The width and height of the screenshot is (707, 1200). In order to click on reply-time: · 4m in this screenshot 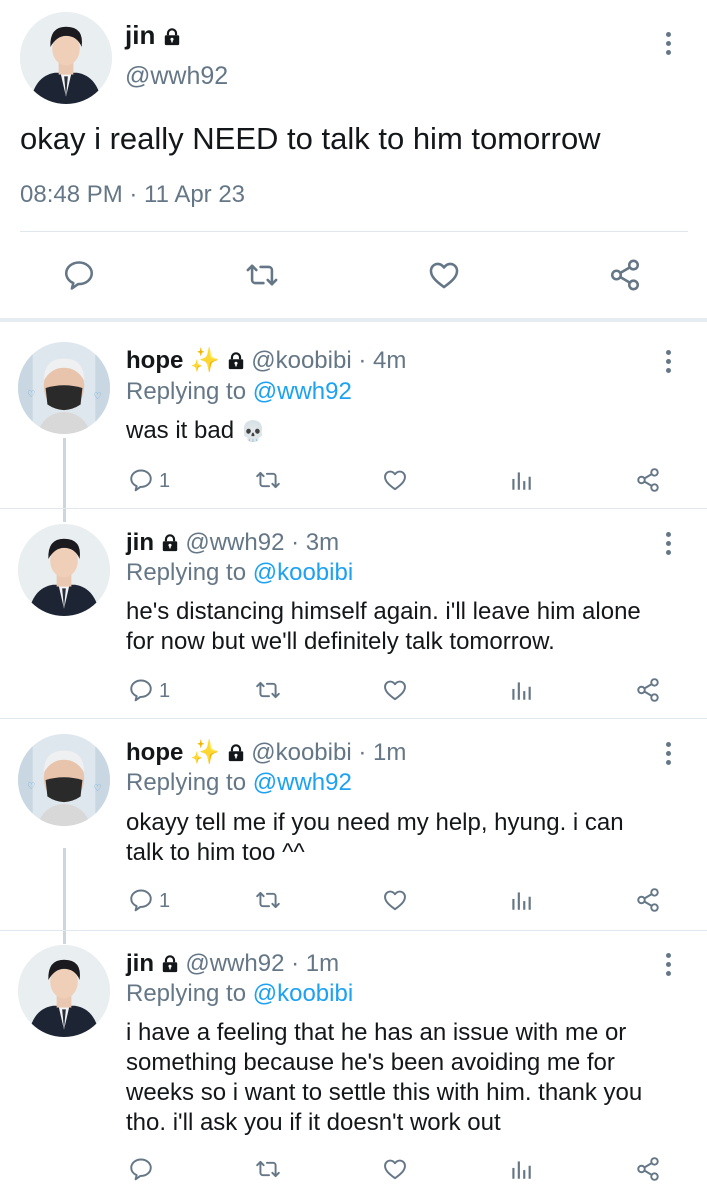, I will do `click(382, 360)`.